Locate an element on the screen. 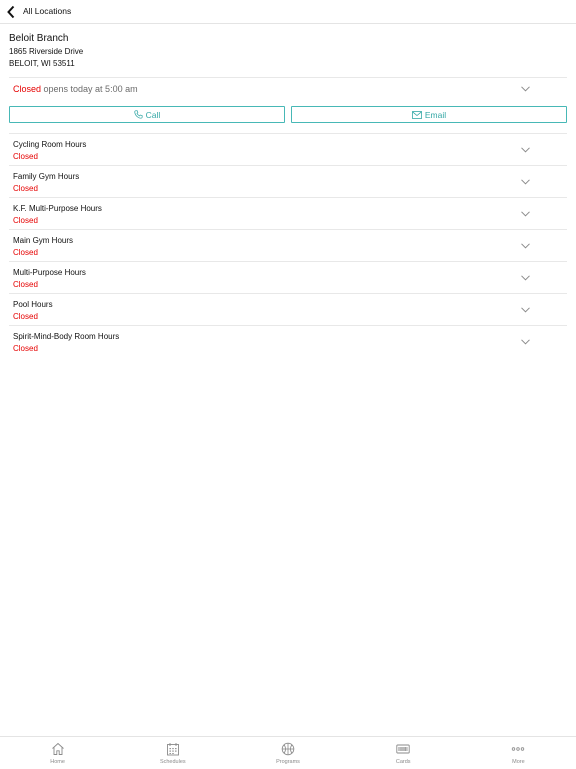 This screenshot has width=576, height=769. branch-status-row: Closed opens today at 5:00 am is located at coordinates (288, 88).